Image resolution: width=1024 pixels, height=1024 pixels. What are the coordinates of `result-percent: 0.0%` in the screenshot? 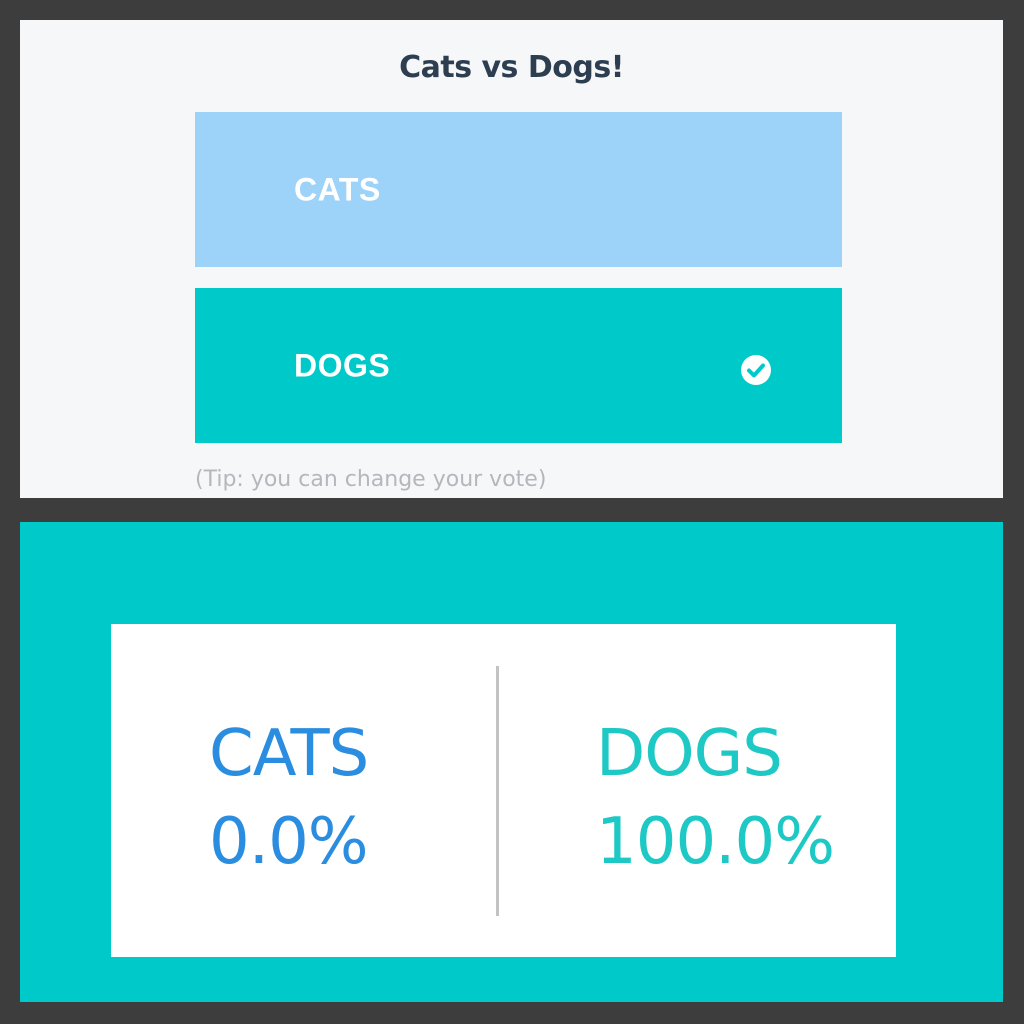 It's located at (289, 842).